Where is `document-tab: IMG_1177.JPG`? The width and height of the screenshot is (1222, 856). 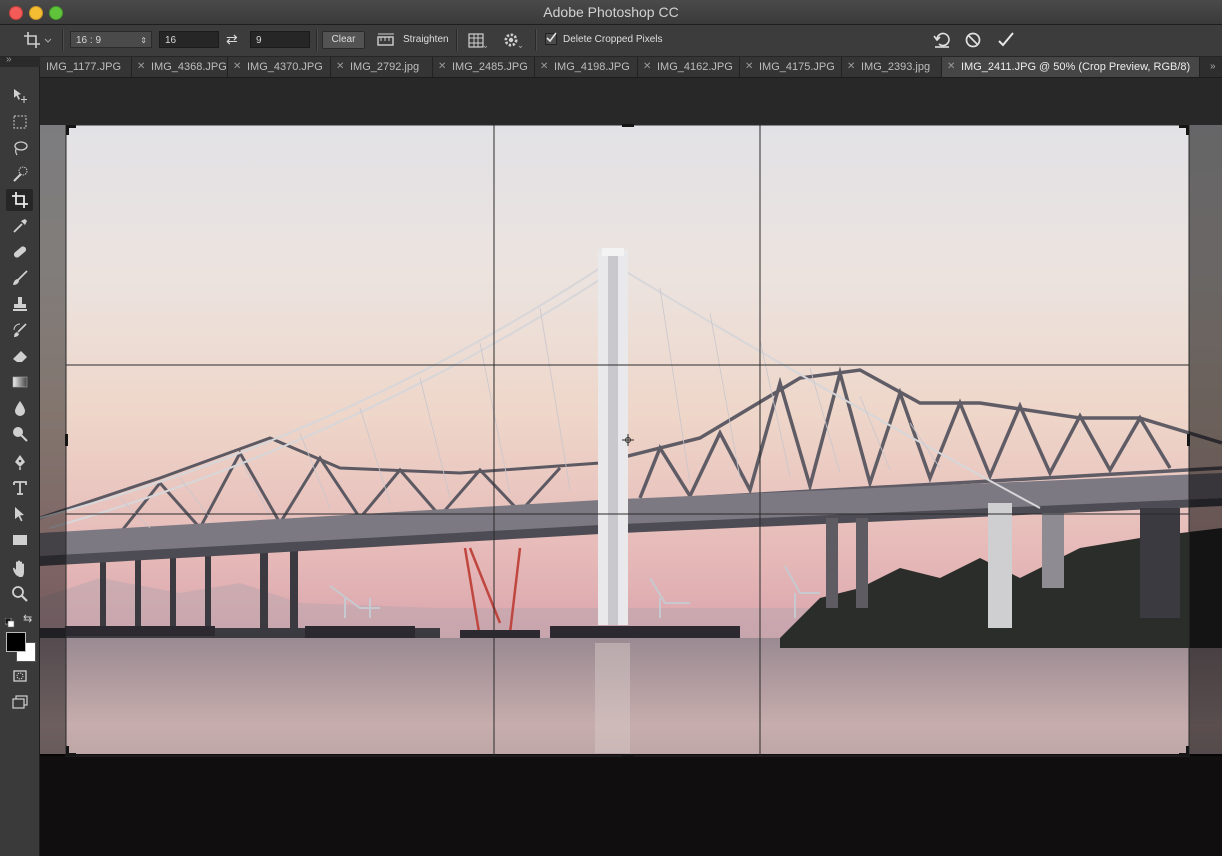
document-tab: IMG_1177.JPG is located at coordinates (86, 67).